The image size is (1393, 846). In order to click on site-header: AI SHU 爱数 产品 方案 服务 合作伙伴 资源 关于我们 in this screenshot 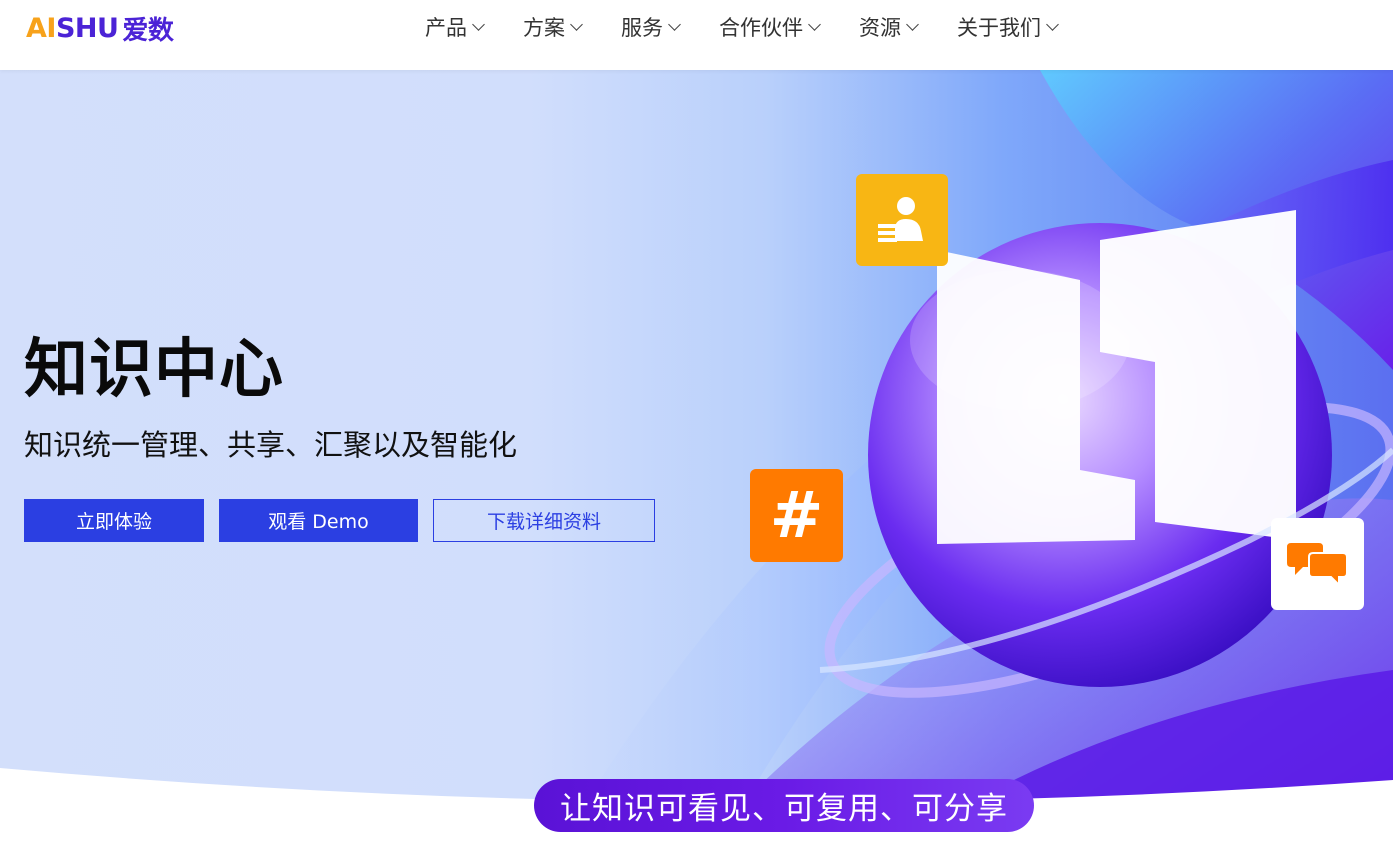, I will do `click(696, 35)`.